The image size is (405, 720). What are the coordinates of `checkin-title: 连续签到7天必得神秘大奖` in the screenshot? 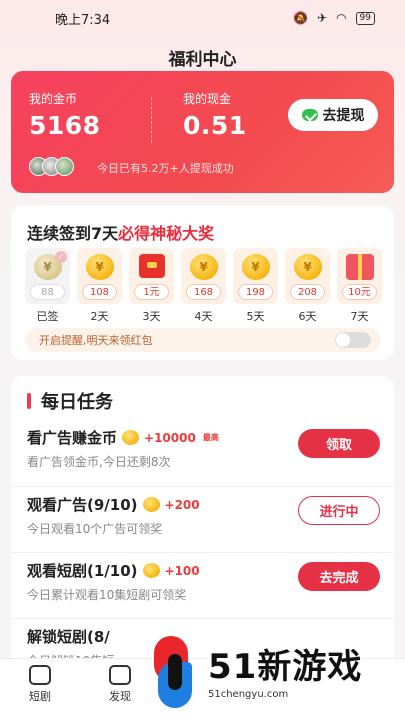 It's located at (120, 232).